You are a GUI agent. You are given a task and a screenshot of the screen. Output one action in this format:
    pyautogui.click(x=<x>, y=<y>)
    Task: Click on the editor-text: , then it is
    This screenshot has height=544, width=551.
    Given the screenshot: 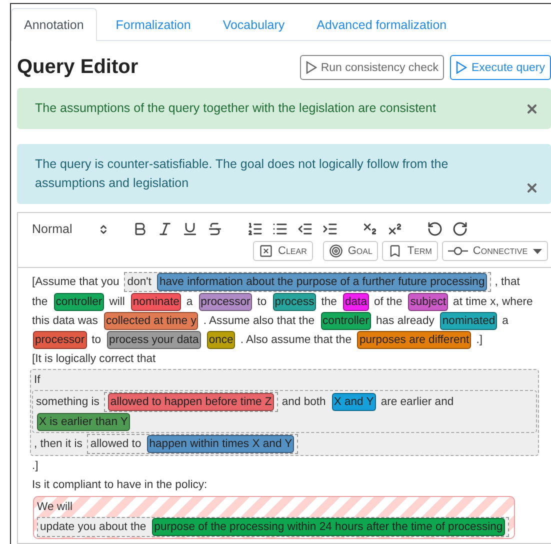 What is the action you would take?
    pyautogui.click(x=58, y=444)
    